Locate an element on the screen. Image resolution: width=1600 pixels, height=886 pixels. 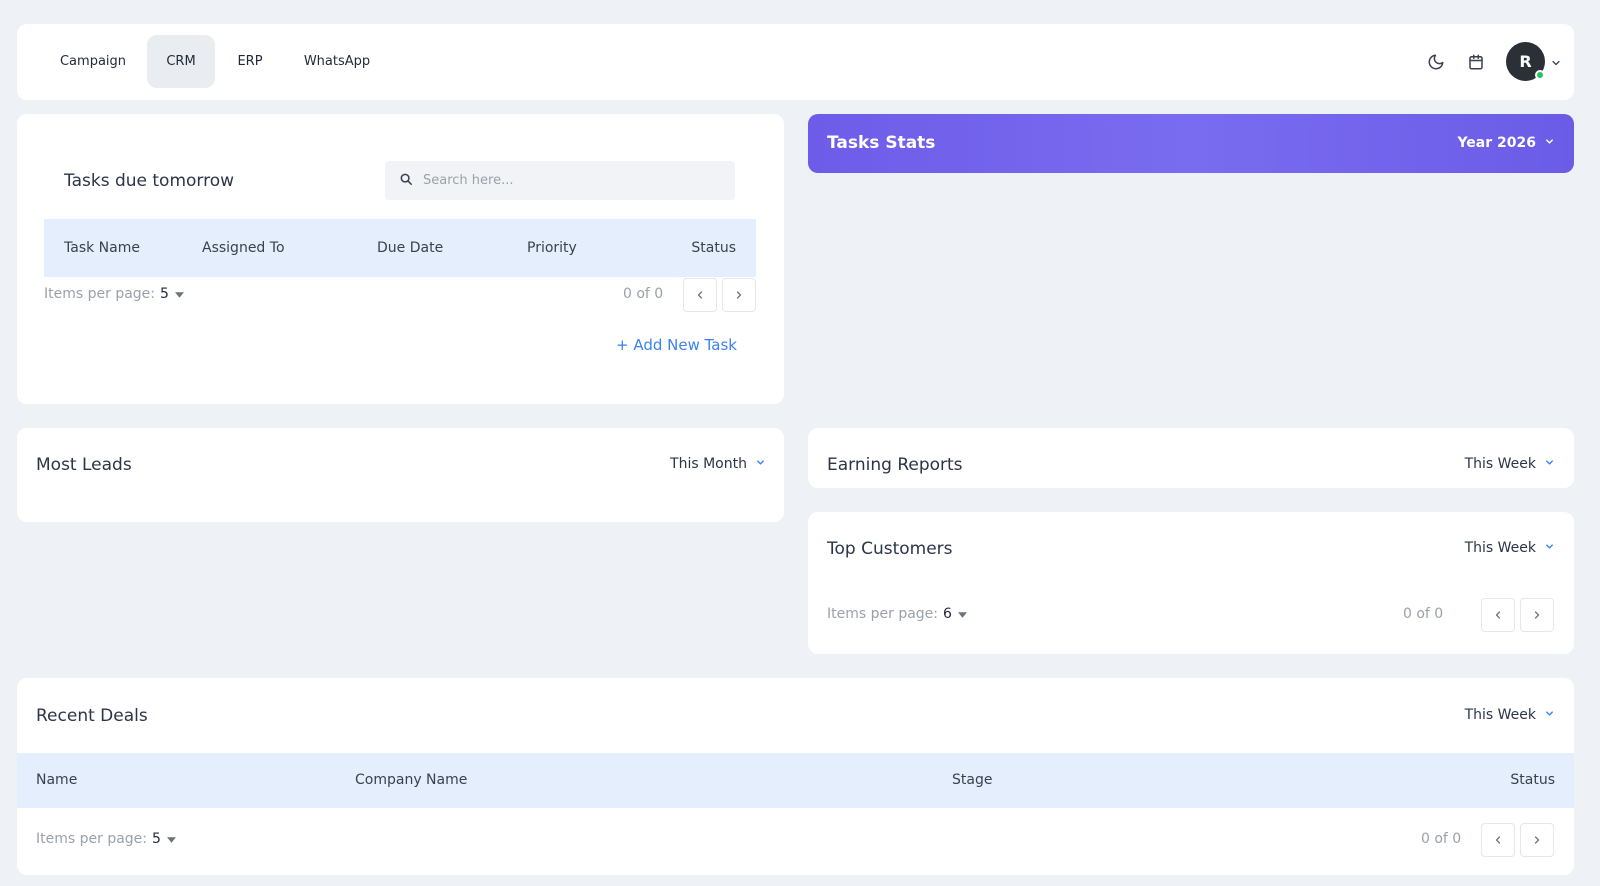
year-select: Year 2026 is located at coordinates (1506, 143).